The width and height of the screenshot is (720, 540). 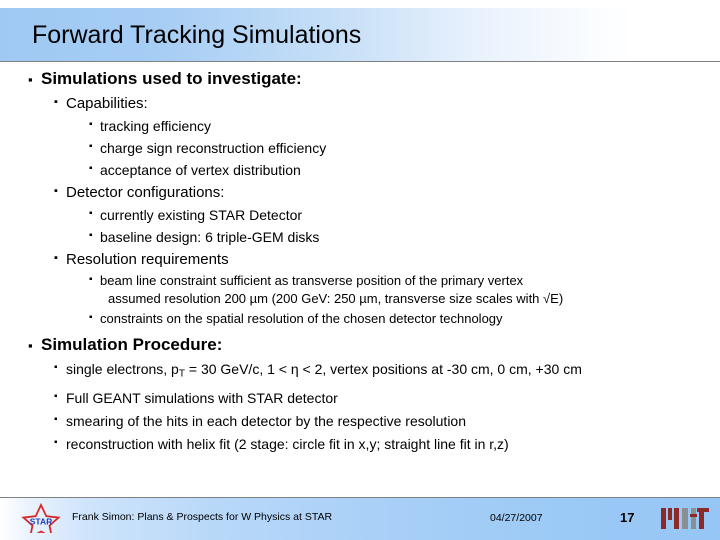 I want to click on bullet-text: Capabilities:, so click(x=107, y=103).